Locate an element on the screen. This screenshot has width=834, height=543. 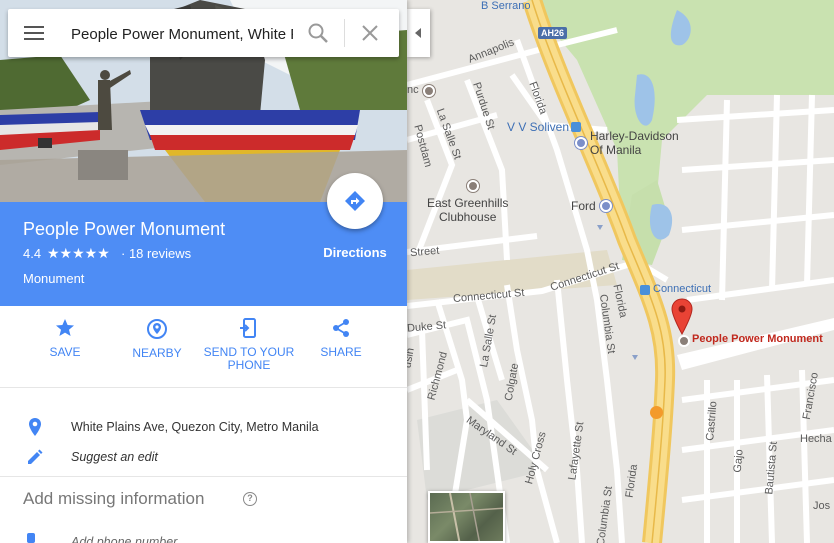
transit-icon-connecticut is located at coordinates (645, 290).